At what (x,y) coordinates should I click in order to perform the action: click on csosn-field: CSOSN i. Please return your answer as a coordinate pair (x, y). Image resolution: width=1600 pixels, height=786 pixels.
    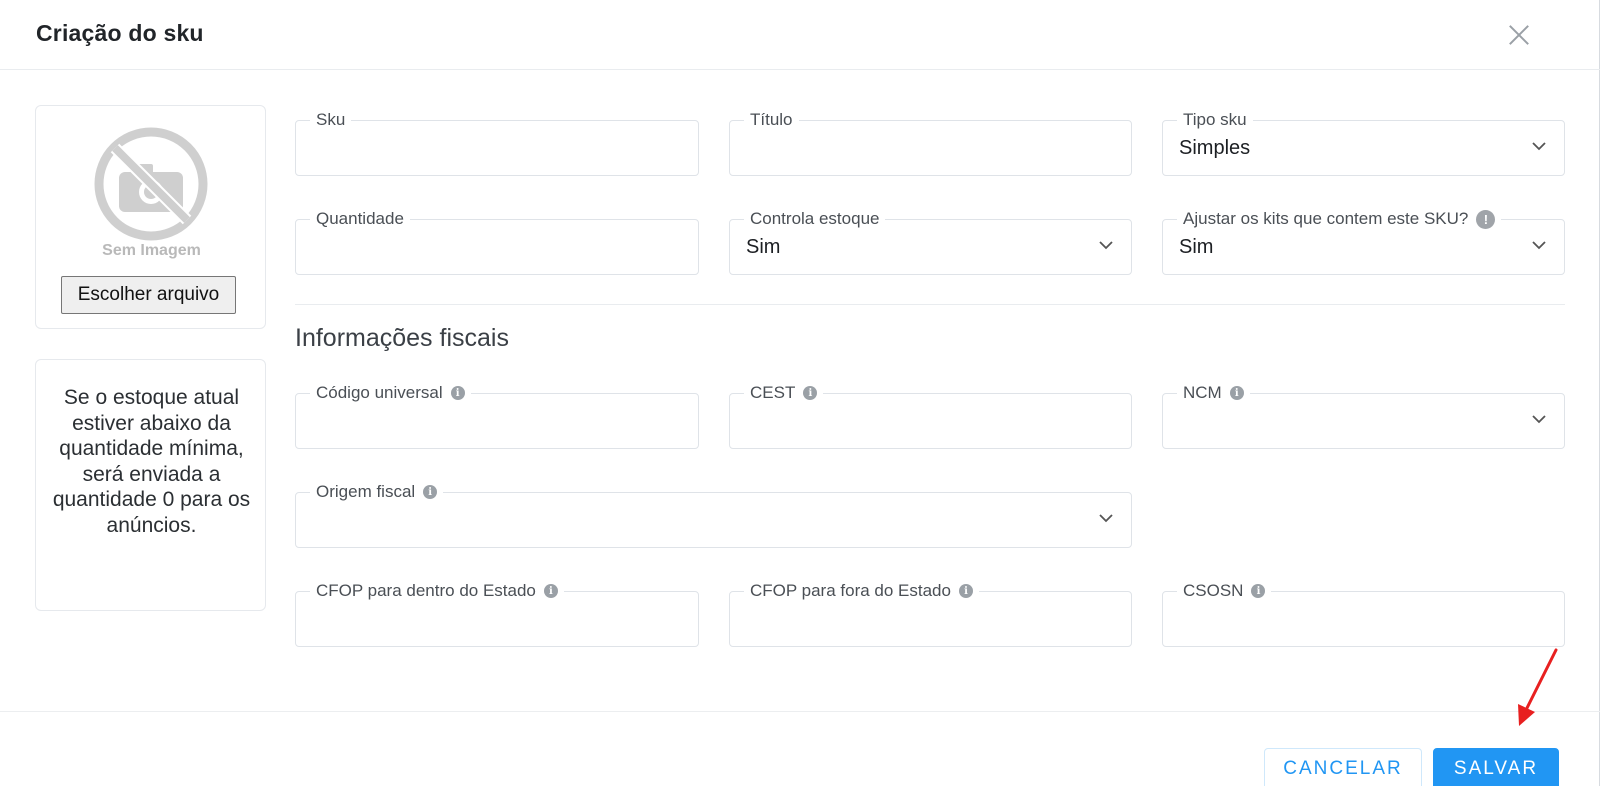
    Looking at the image, I should click on (1363, 614).